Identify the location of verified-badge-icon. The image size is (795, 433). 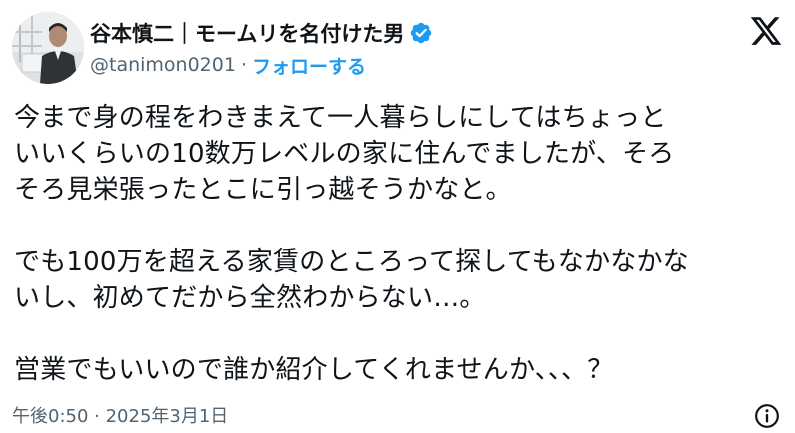
(421, 33).